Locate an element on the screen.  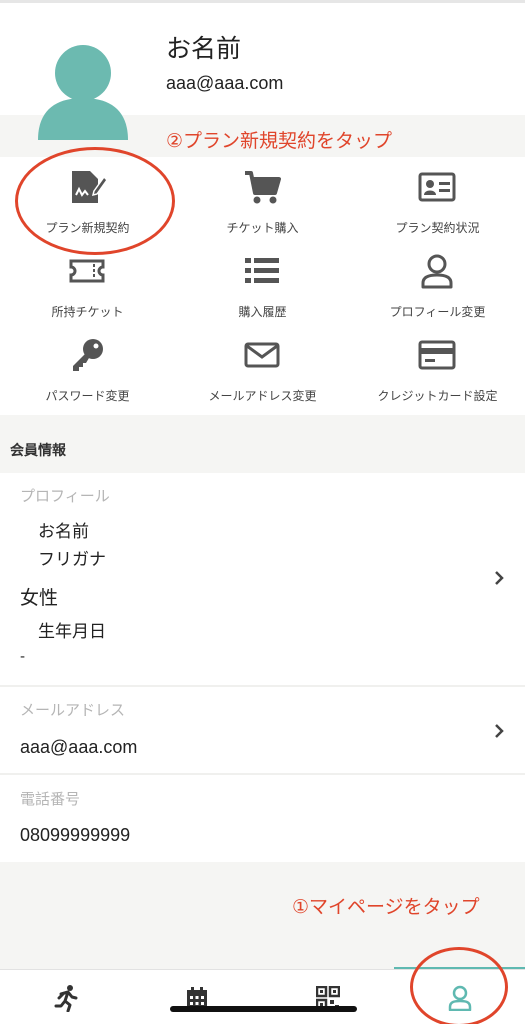
tab-calendar is located at coordinates (196, 997).